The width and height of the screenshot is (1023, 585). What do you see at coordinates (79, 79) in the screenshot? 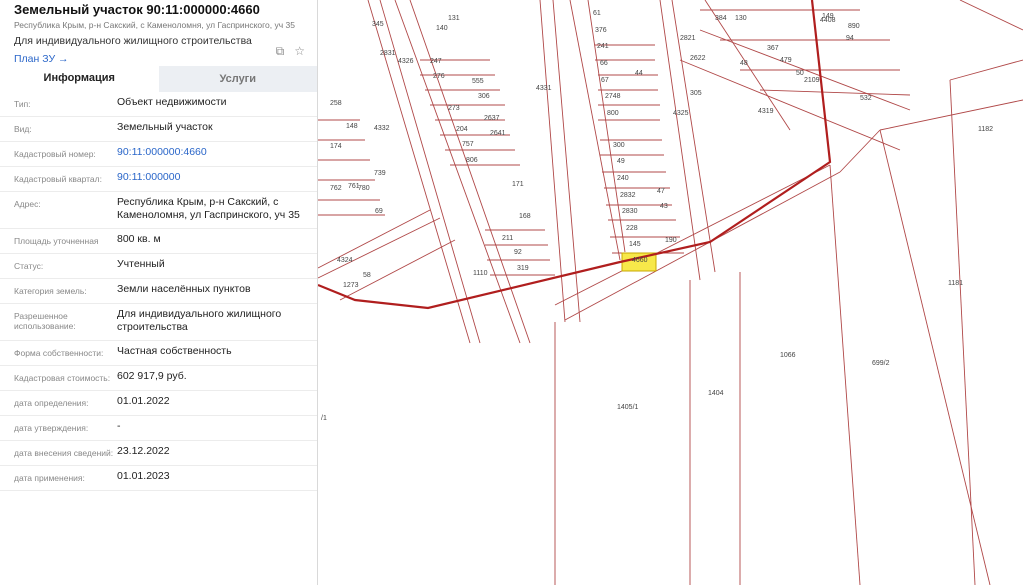
I see `tab-info: Информация` at bounding box center [79, 79].